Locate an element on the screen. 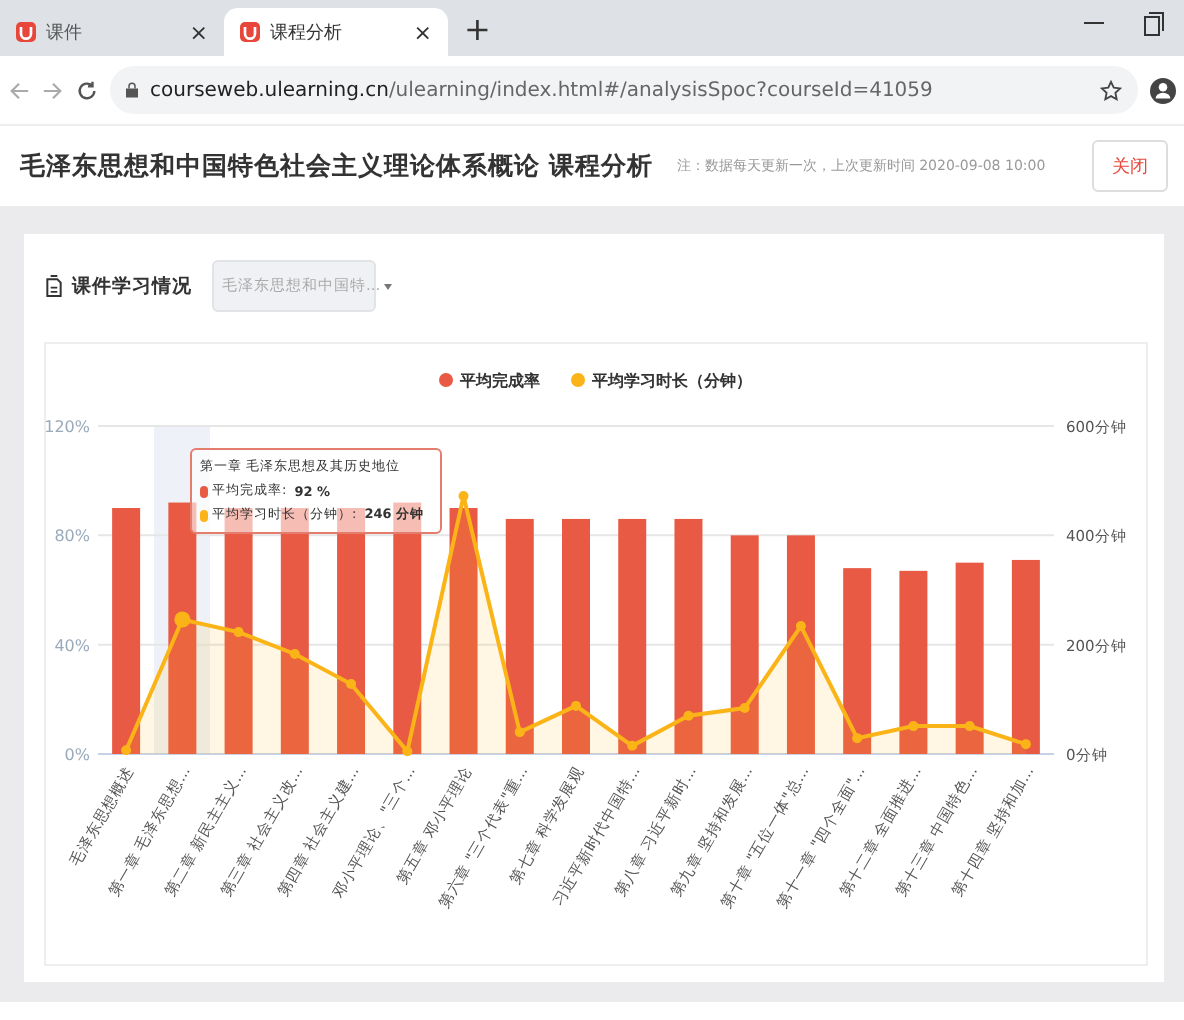 This screenshot has height=1020, width=1184. axis-label: 0% is located at coordinates (77, 755).